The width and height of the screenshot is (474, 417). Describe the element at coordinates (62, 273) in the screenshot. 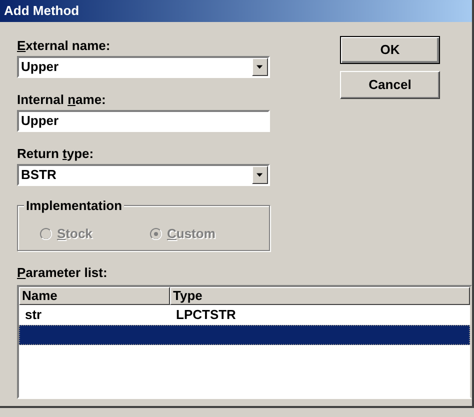

I see `field-label: Parameter list:` at that location.